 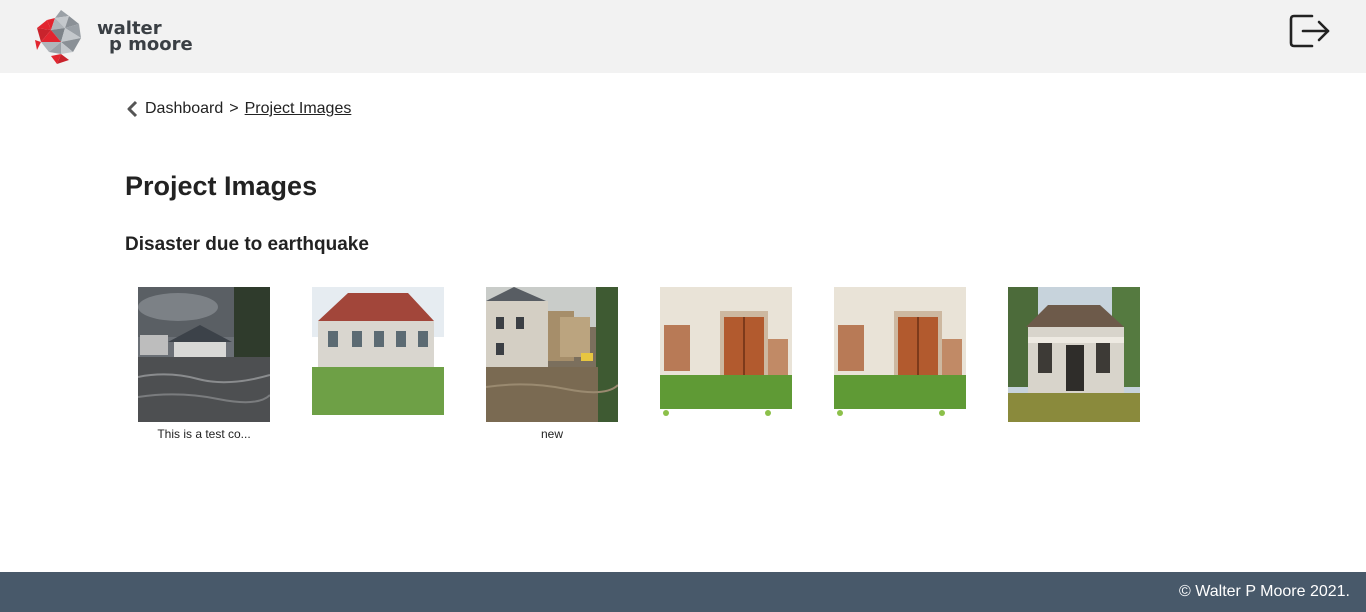 What do you see at coordinates (247, 244) in the screenshot?
I see `section-title: Disaster due to earthquake` at bounding box center [247, 244].